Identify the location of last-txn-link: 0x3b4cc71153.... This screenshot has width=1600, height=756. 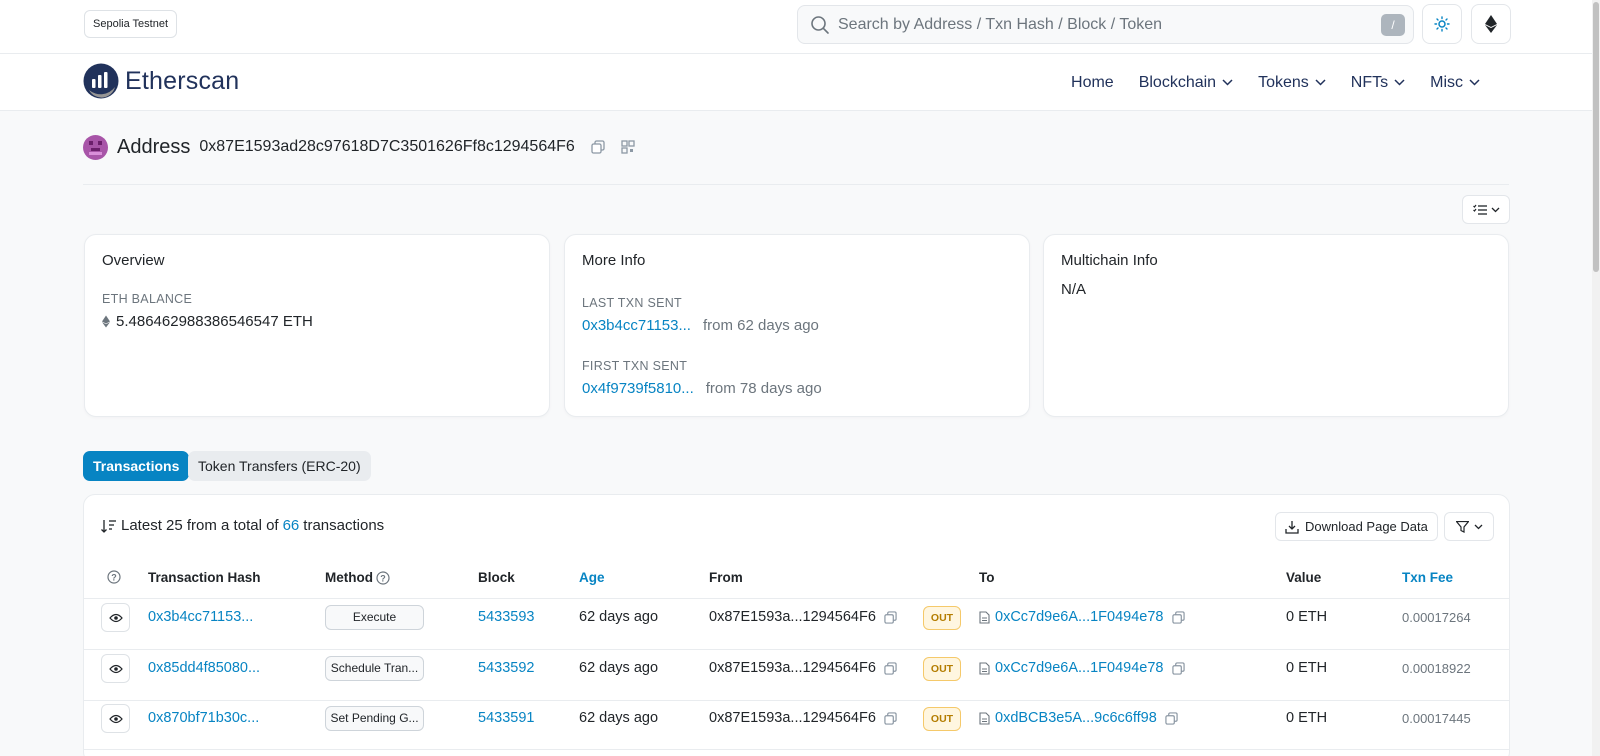
(636, 325).